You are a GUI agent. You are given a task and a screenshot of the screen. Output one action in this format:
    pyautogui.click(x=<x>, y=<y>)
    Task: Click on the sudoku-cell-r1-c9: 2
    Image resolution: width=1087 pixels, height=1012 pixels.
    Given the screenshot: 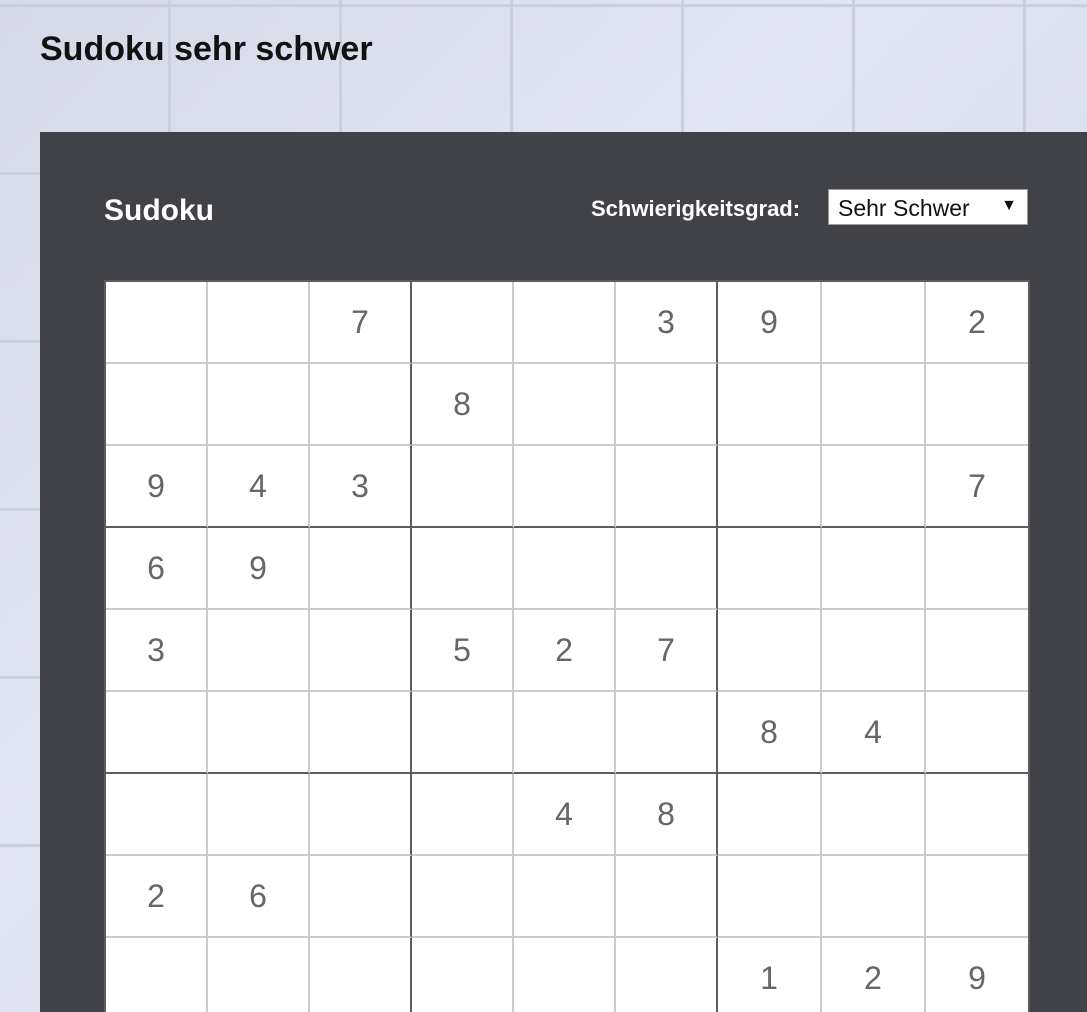 What is the action you would take?
    pyautogui.click(x=977, y=323)
    